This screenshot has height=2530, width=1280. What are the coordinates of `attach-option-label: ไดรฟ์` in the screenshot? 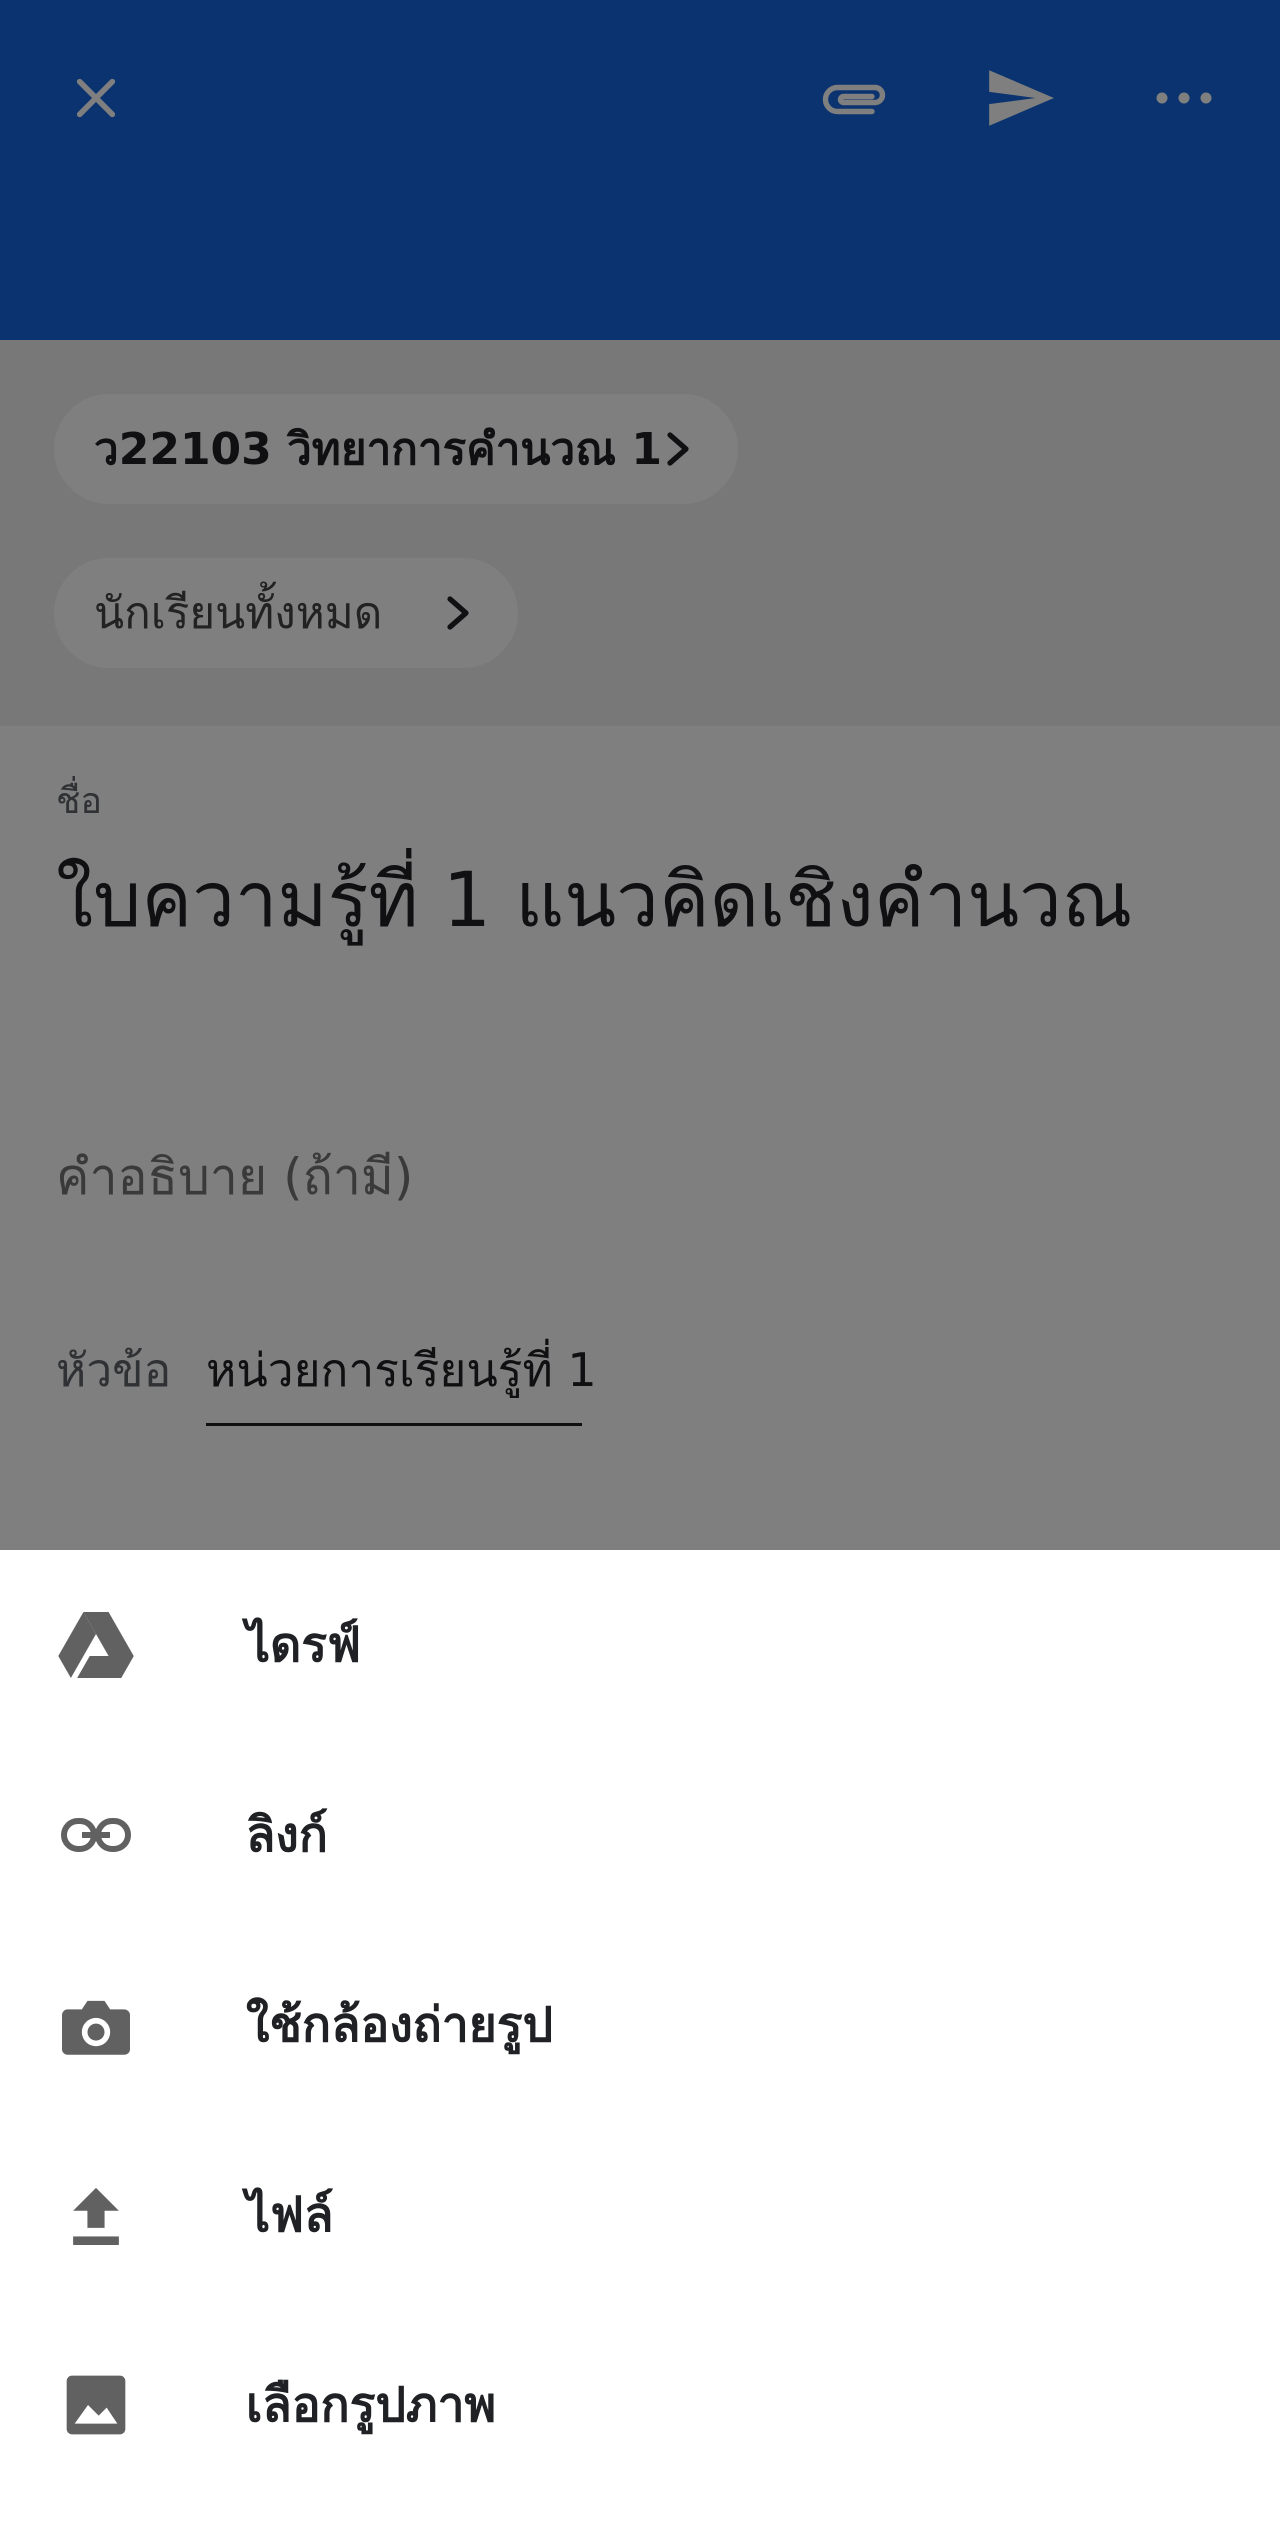 It's located at (304, 1645).